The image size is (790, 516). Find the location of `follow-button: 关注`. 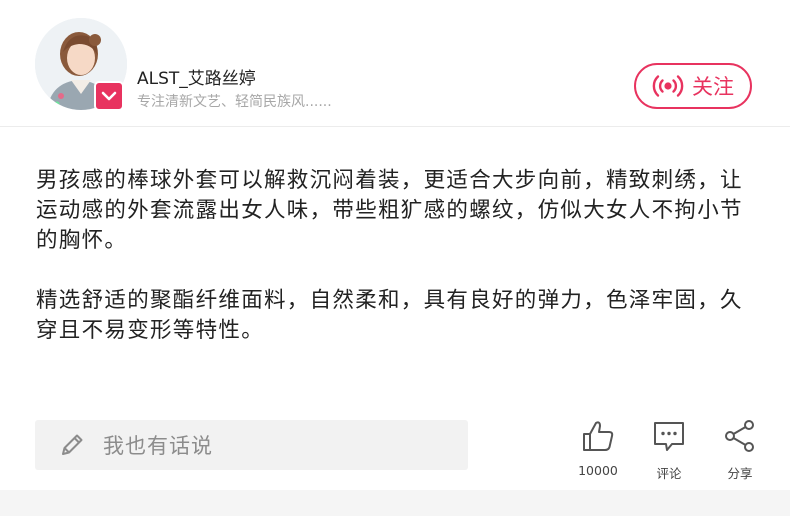

follow-button: 关注 is located at coordinates (693, 86).